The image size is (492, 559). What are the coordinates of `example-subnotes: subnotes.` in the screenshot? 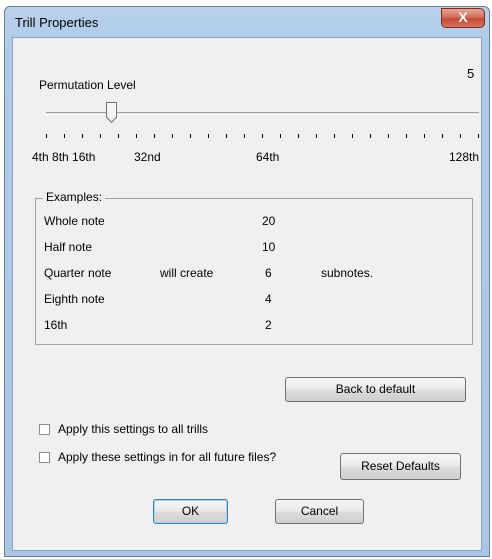 It's located at (347, 273).